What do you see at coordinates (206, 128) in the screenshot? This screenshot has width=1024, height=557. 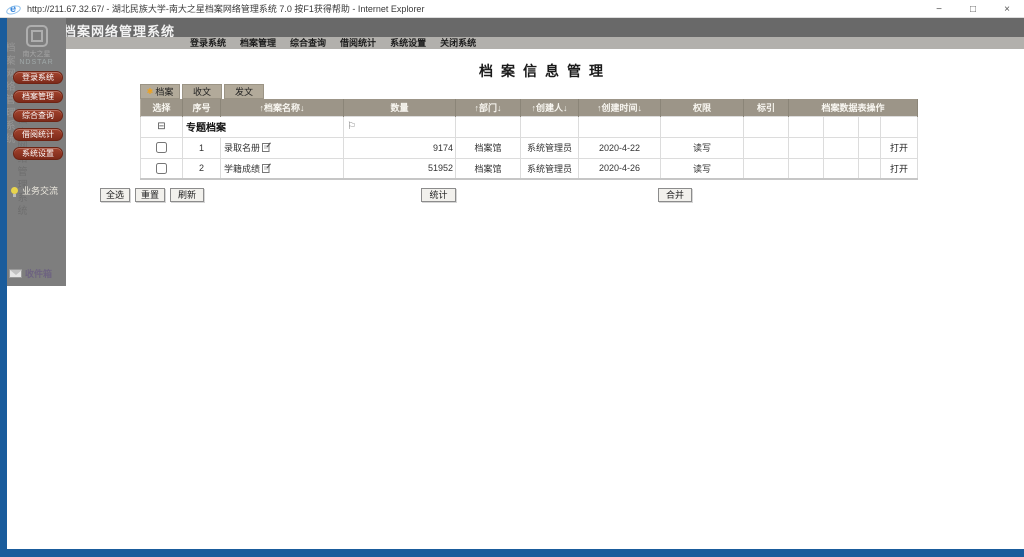 I see `group-label: 专题档案` at bounding box center [206, 128].